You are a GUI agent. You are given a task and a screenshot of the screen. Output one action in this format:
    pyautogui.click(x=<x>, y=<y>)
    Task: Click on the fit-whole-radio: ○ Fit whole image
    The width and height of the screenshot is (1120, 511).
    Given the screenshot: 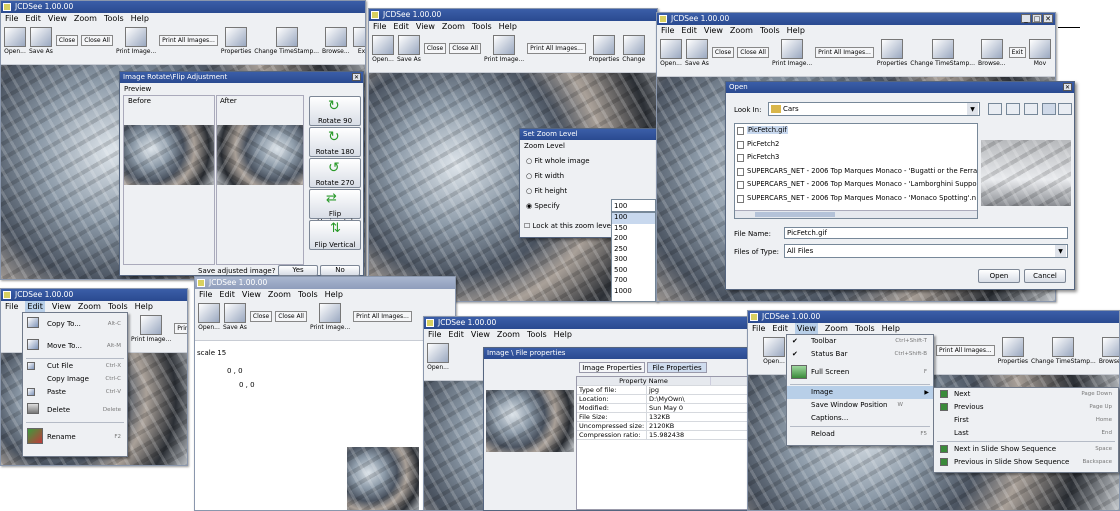 What is the action you would take?
    pyautogui.click(x=558, y=161)
    